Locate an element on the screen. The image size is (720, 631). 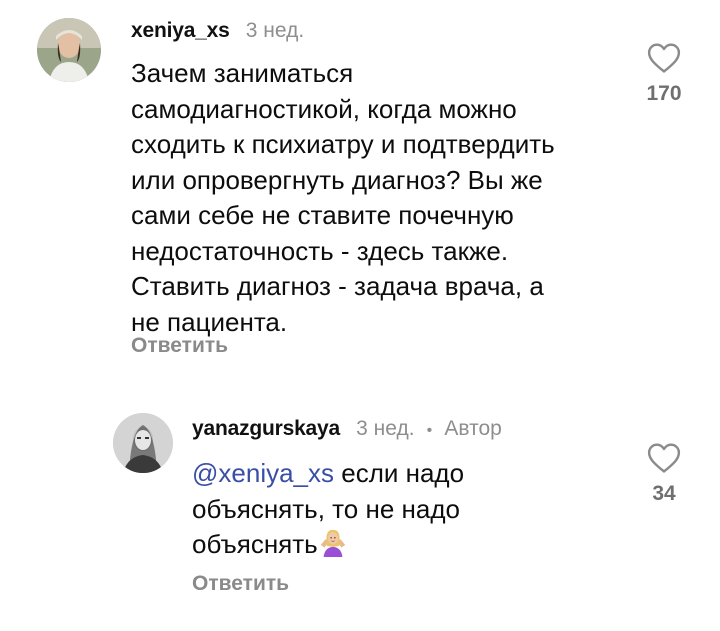
mention-link: @xeniya_xs is located at coordinates (263, 473).